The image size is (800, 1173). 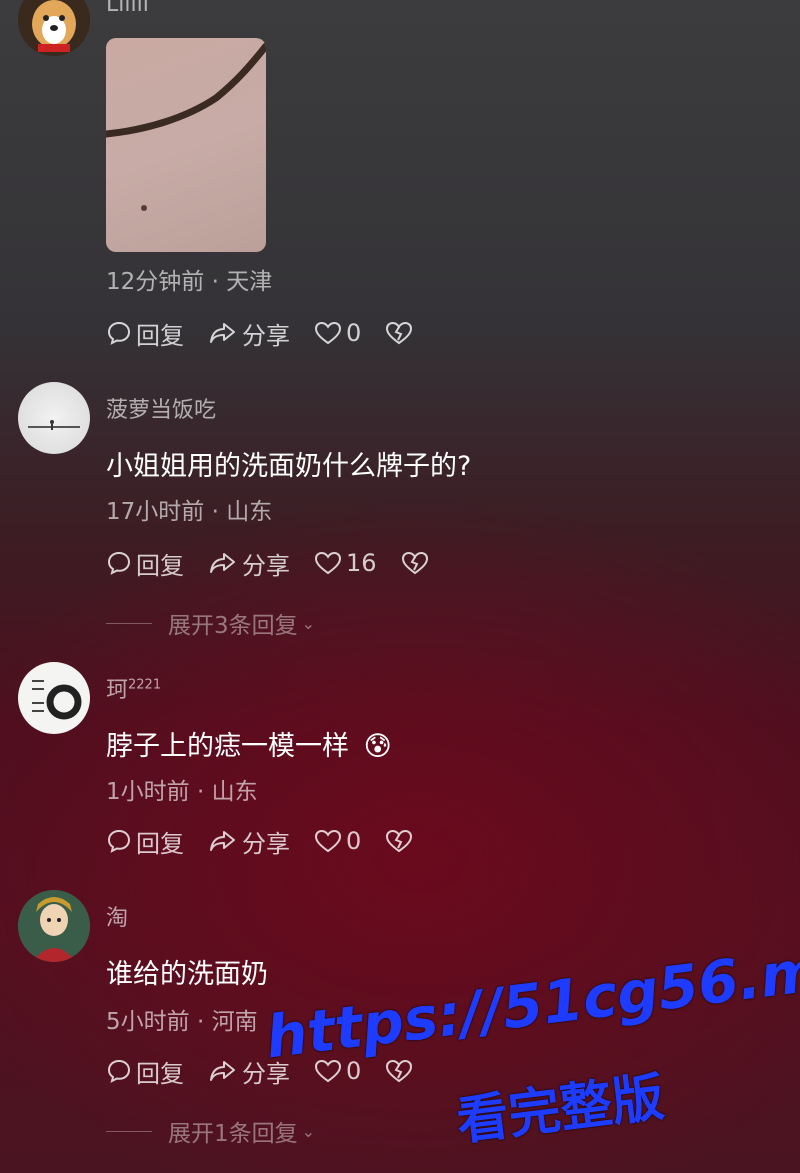 What do you see at coordinates (117, 916) in the screenshot?
I see `username: 淘` at bounding box center [117, 916].